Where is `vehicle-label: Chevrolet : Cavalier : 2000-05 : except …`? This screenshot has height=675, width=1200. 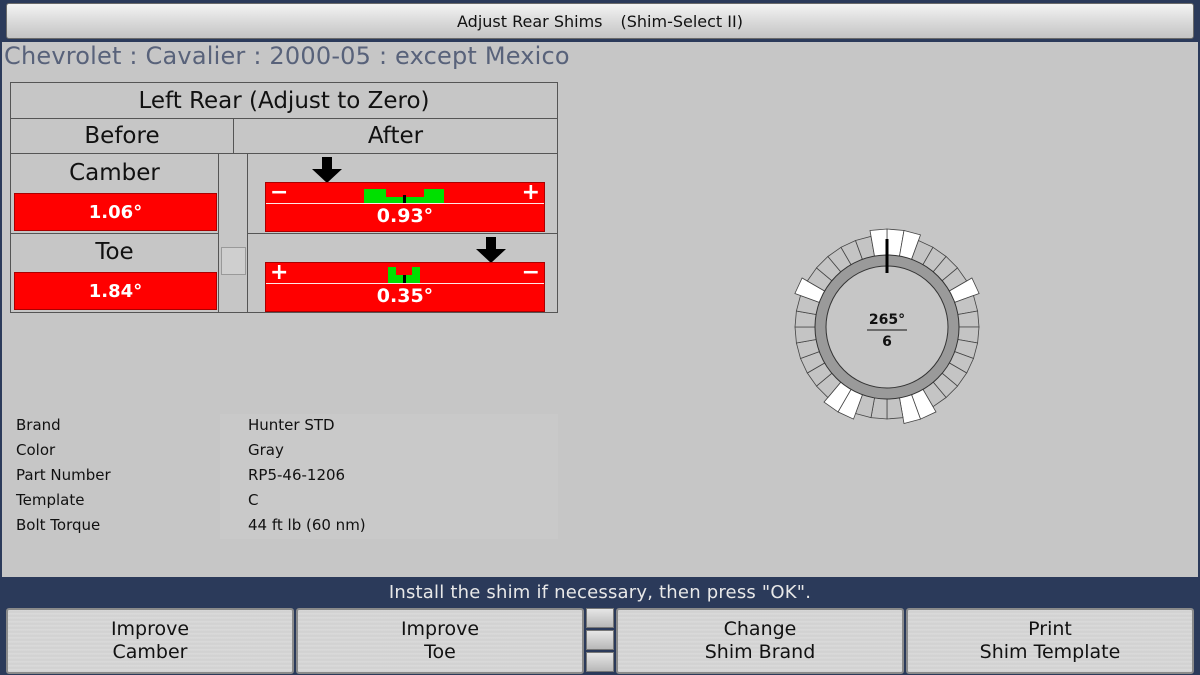
vehicle-label: Chevrolet : Cavalier : 2000-05 : except … is located at coordinates (287, 56).